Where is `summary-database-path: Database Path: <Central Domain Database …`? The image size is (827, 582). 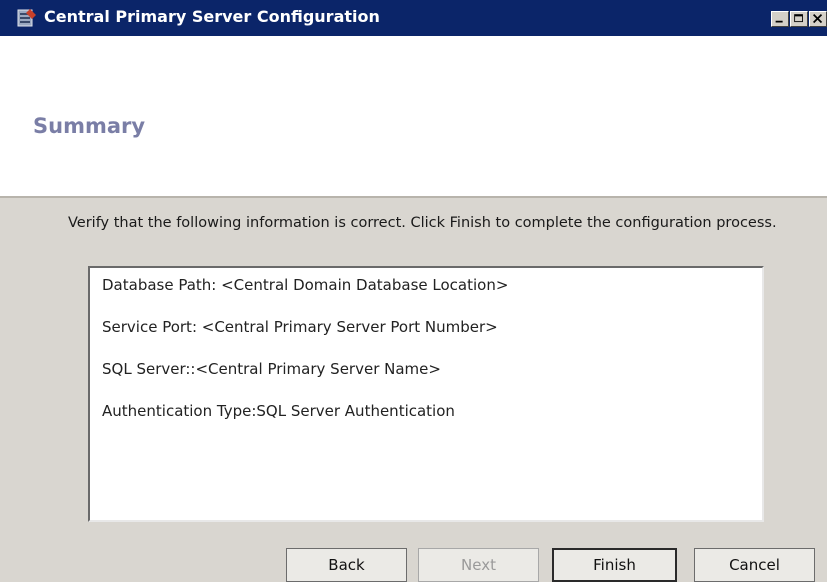 summary-database-path: Database Path: <Central Domain Database … is located at coordinates (305, 285).